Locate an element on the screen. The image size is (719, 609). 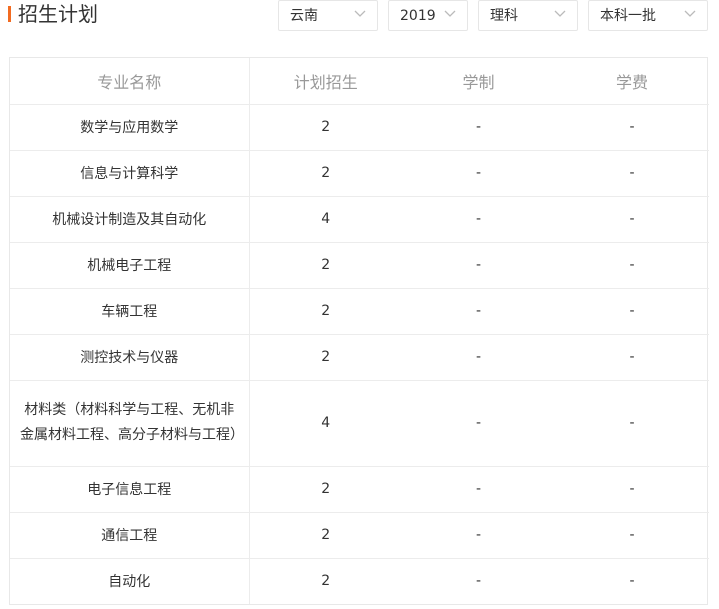
page-header: 招生计划 云南 2019 理科 本科一批 is located at coordinates (359, 18).